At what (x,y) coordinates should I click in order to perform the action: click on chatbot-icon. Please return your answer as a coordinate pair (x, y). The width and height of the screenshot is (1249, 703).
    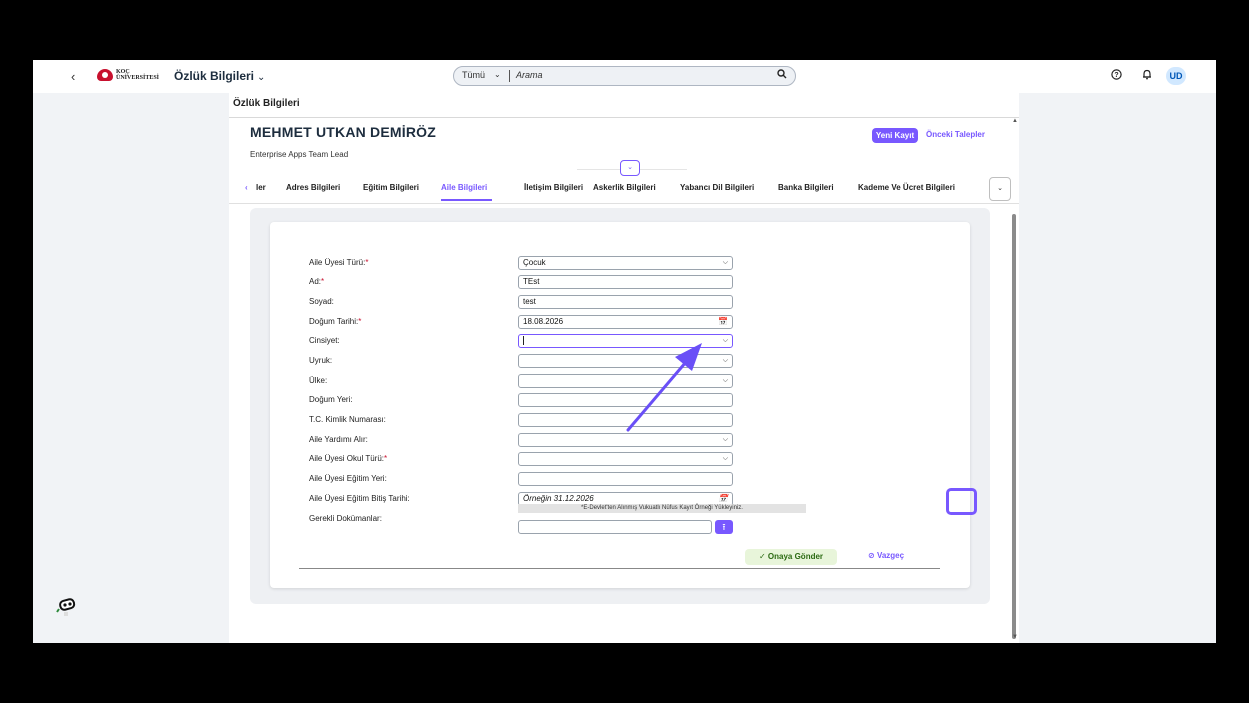
    Looking at the image, I should click on (66, 608).